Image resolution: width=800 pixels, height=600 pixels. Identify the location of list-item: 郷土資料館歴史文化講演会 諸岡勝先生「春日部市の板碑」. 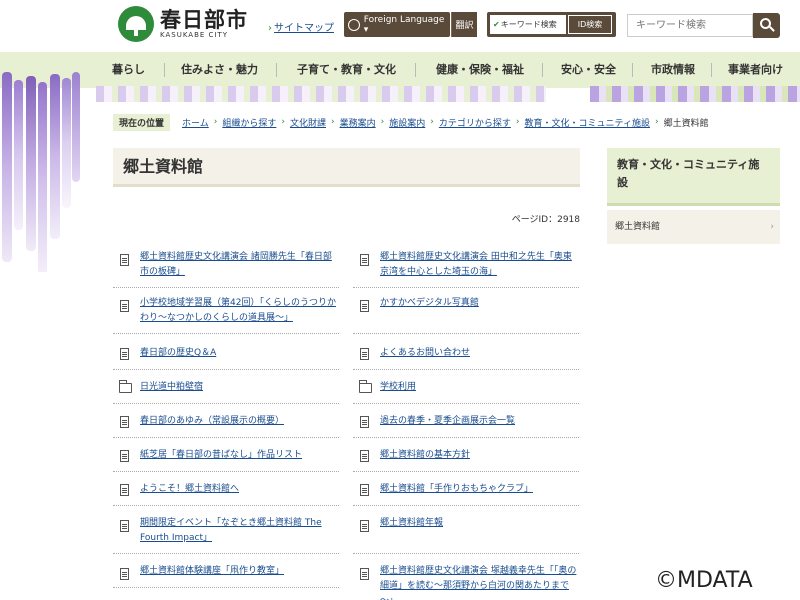
(226, 269).